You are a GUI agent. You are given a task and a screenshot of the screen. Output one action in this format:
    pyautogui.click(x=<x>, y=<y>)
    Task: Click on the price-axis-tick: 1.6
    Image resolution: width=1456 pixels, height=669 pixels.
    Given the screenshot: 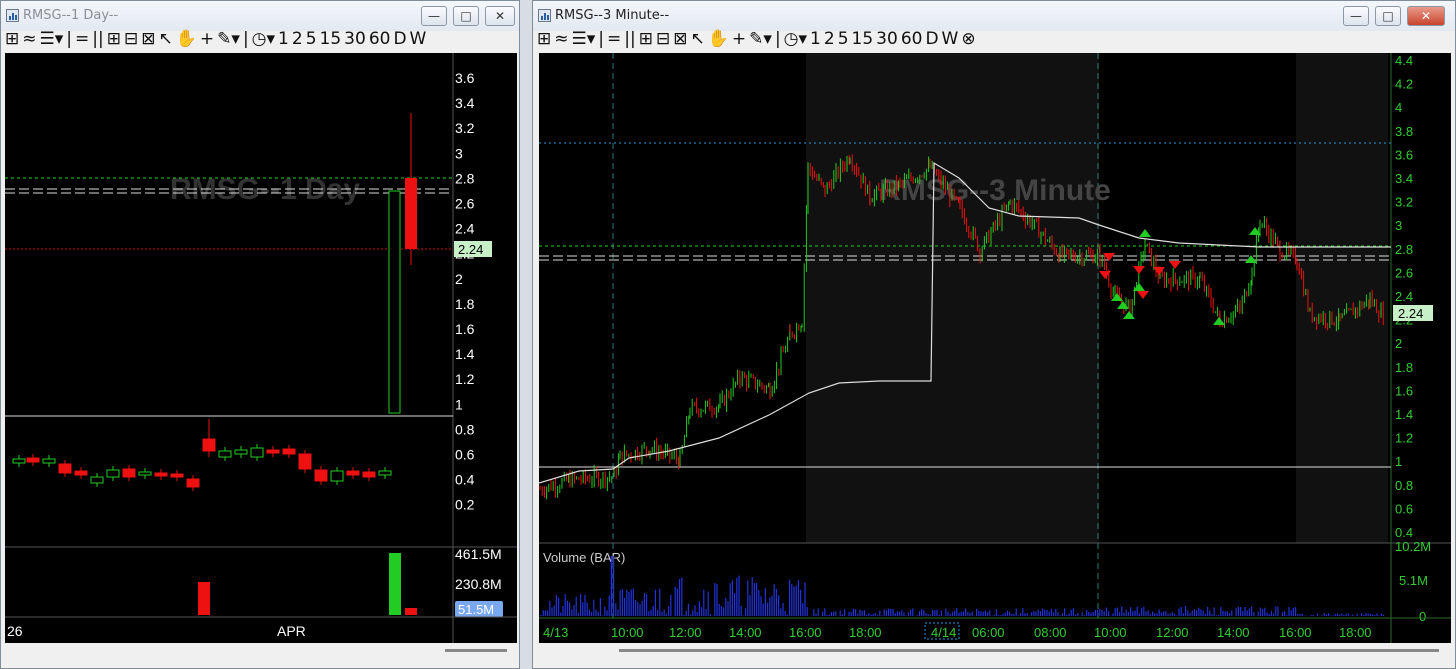 What is the action you would take?
    pyautogui.click(x=465, y=329)
    